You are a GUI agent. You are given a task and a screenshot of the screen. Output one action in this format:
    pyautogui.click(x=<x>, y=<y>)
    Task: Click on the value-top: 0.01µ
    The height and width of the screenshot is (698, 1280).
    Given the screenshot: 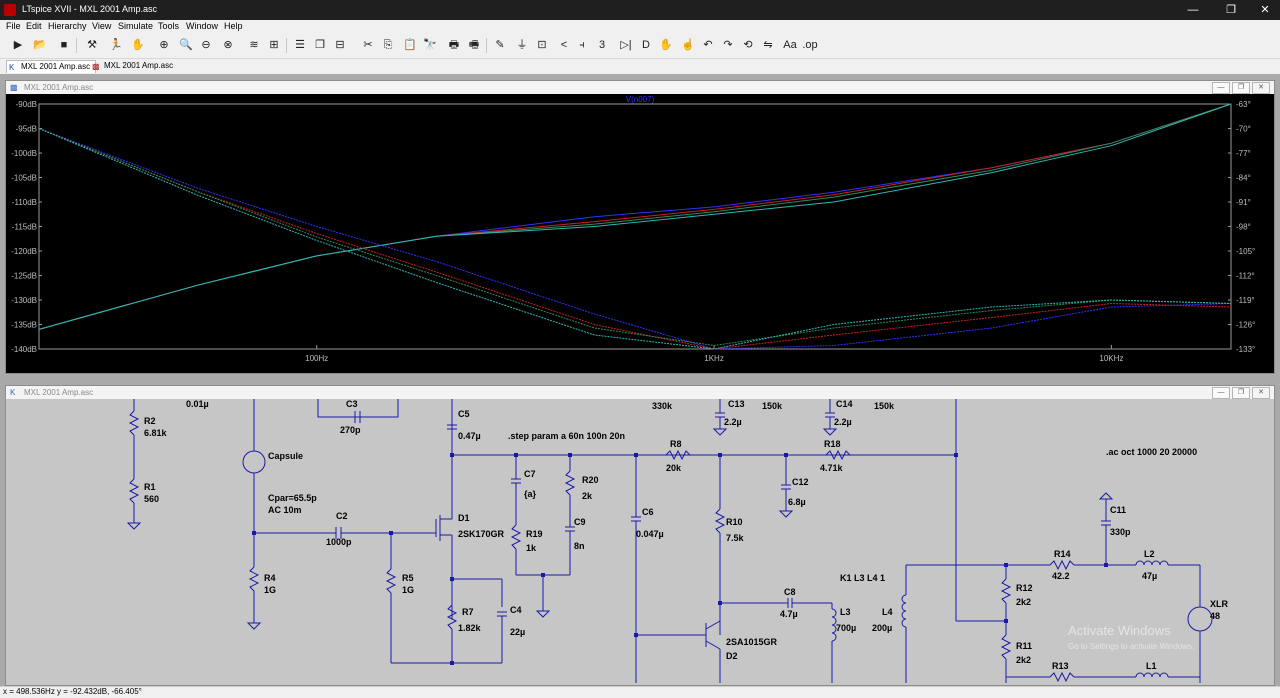 What is the action you would take?
    pyautogui.click(x=197, y=404)
    